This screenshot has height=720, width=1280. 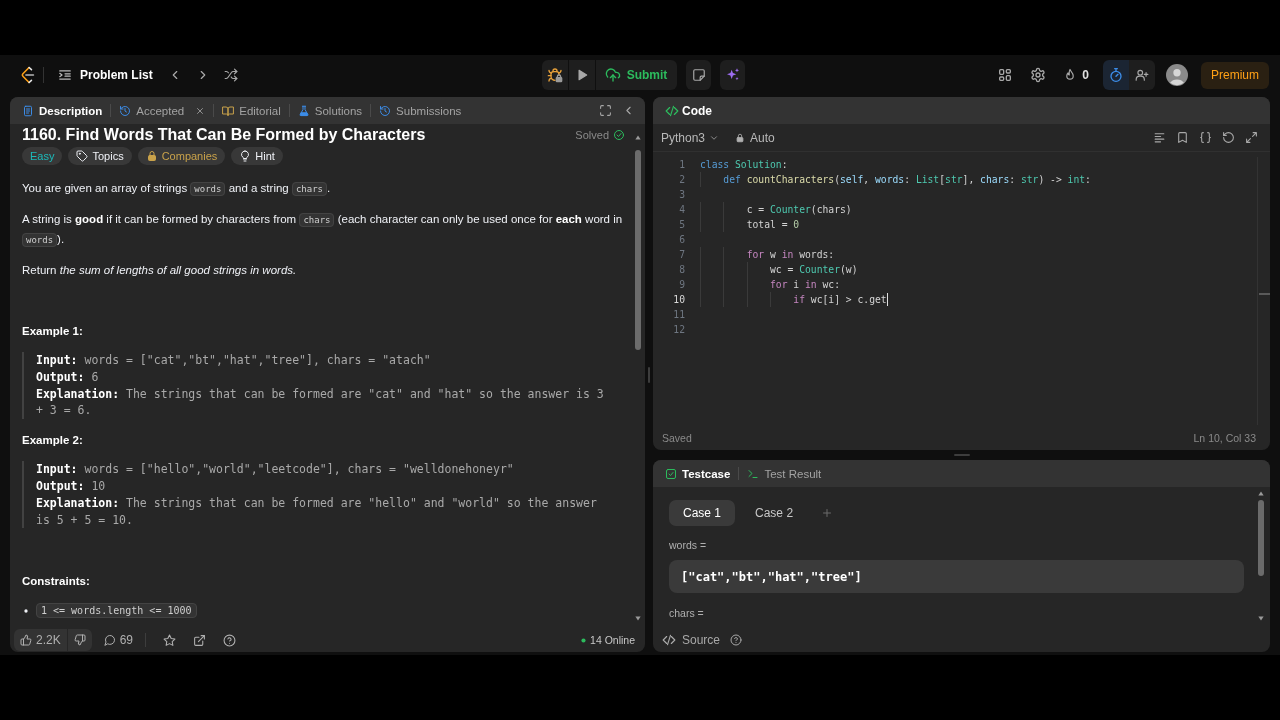 I want to click on braces-icon, so click(x=1205, y=137).